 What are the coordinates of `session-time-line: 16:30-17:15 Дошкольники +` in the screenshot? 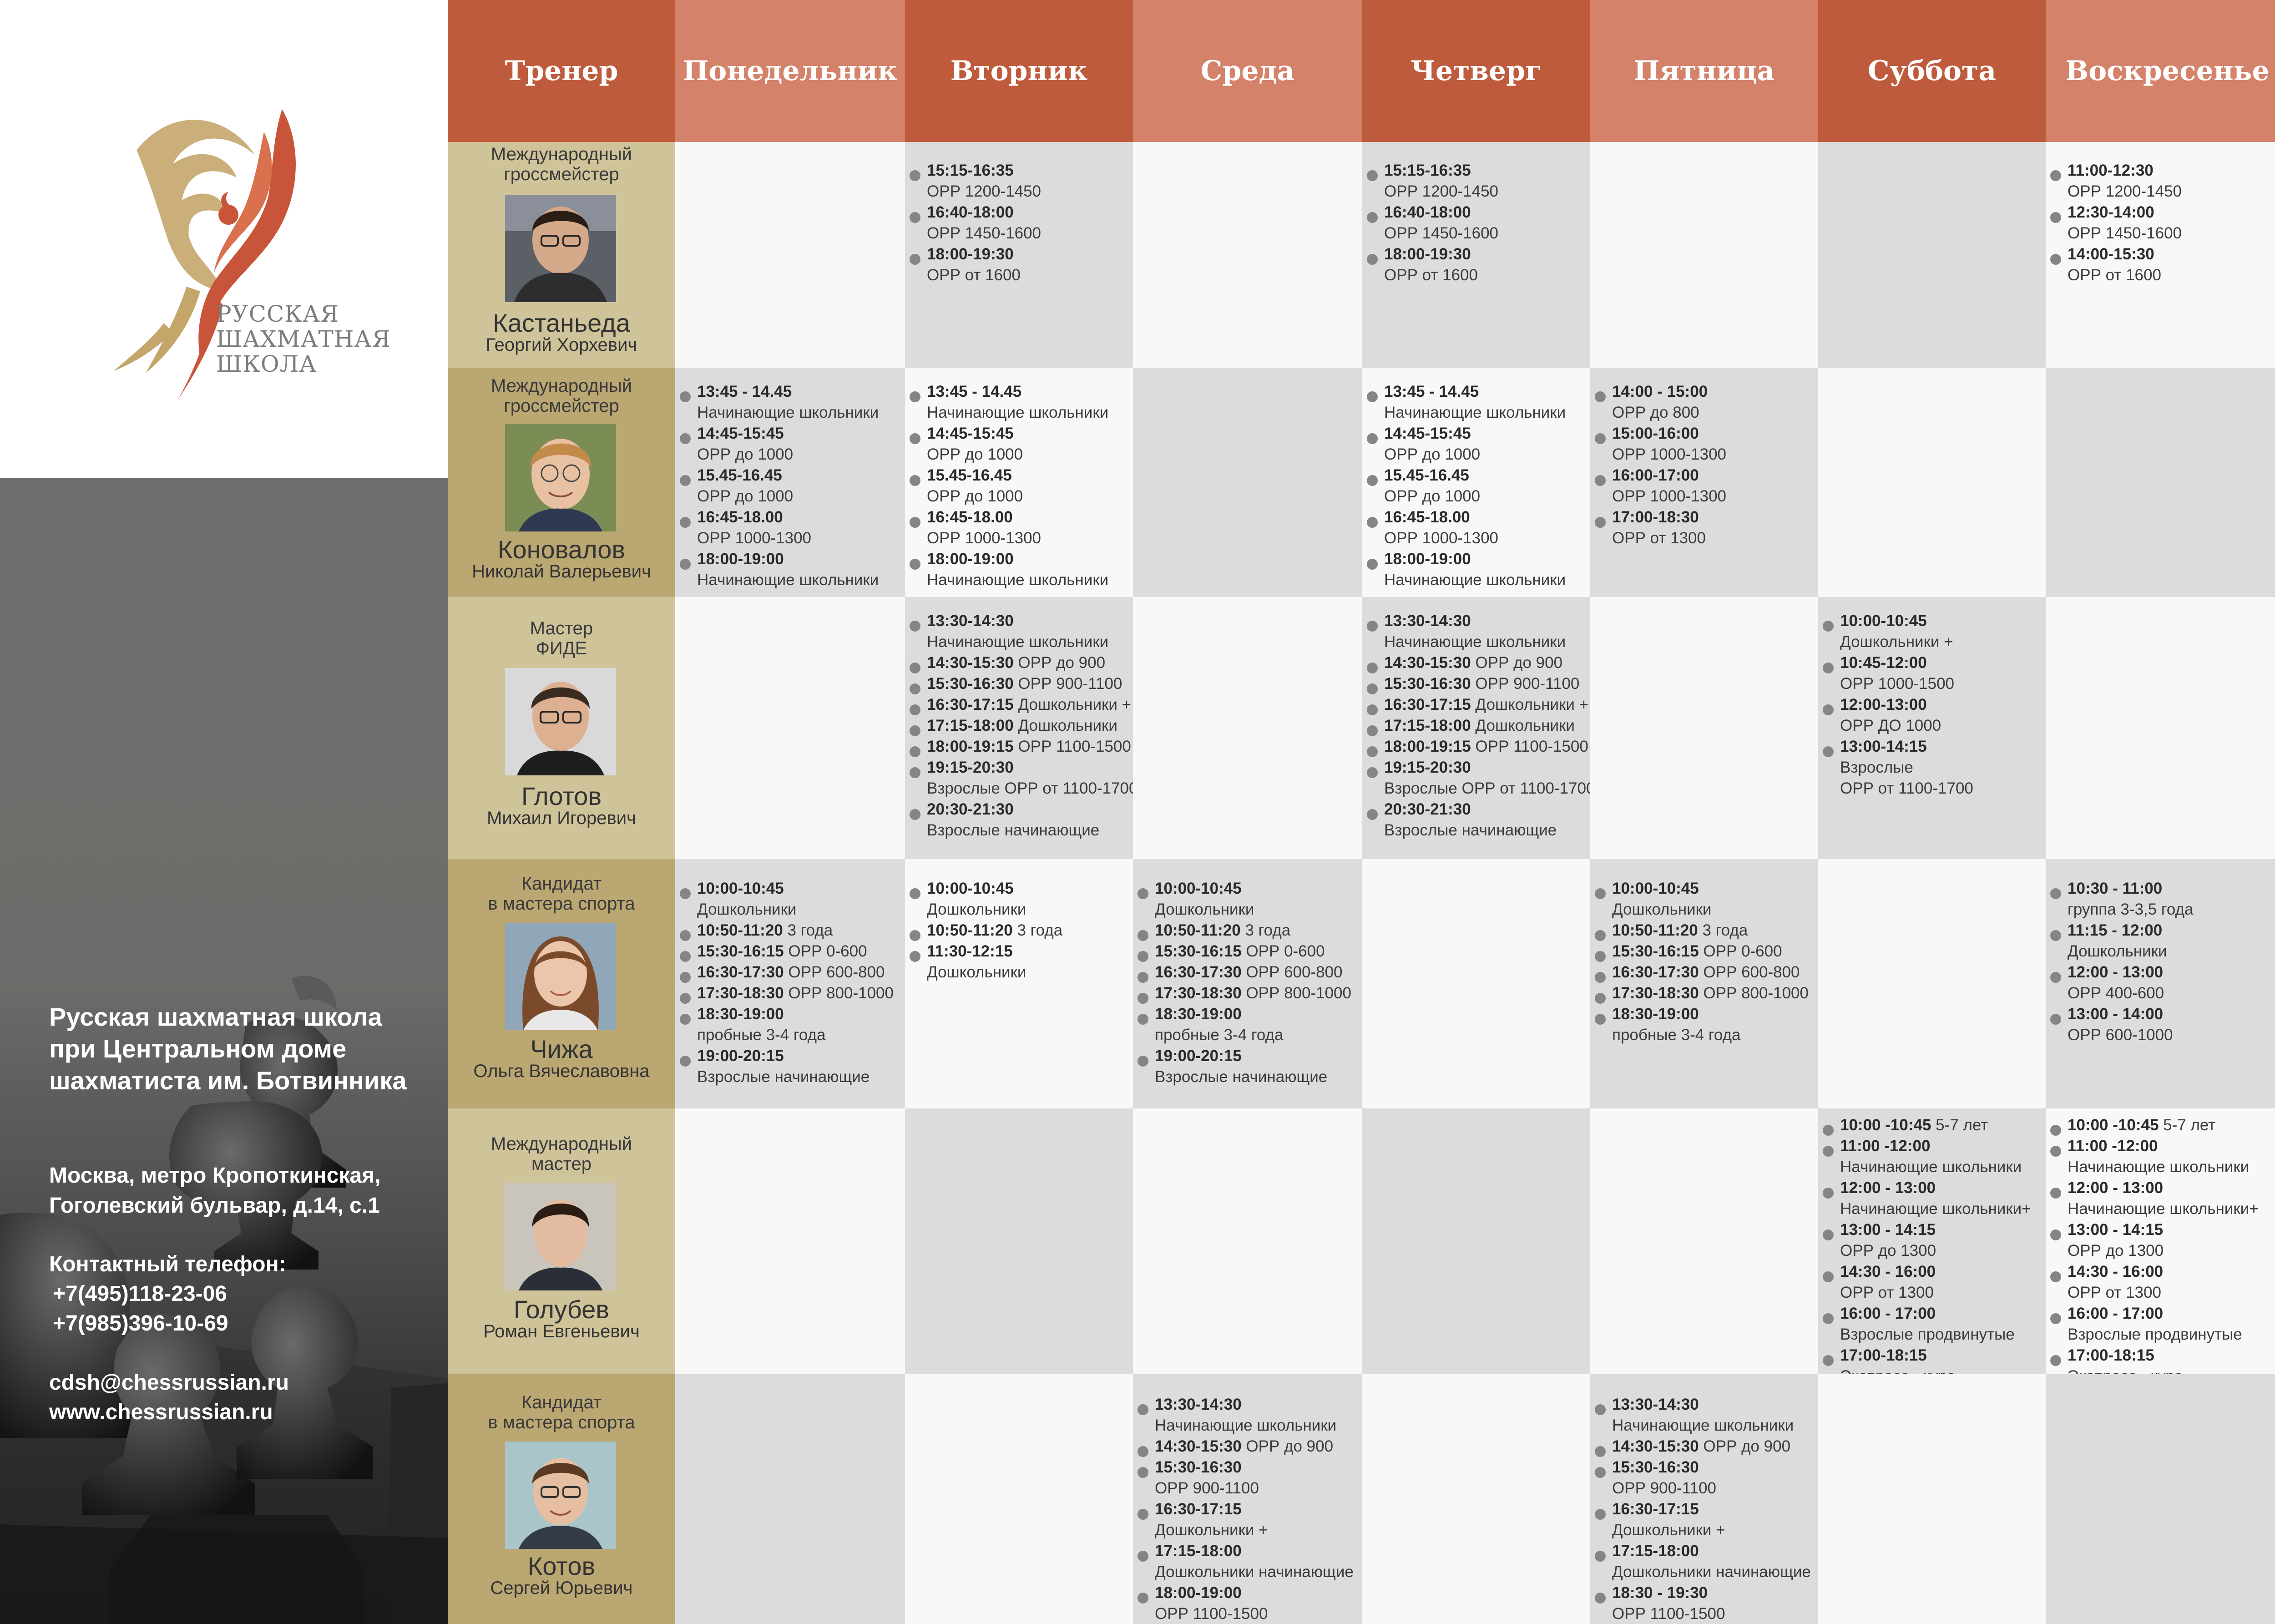 It's located at (1019, 704).